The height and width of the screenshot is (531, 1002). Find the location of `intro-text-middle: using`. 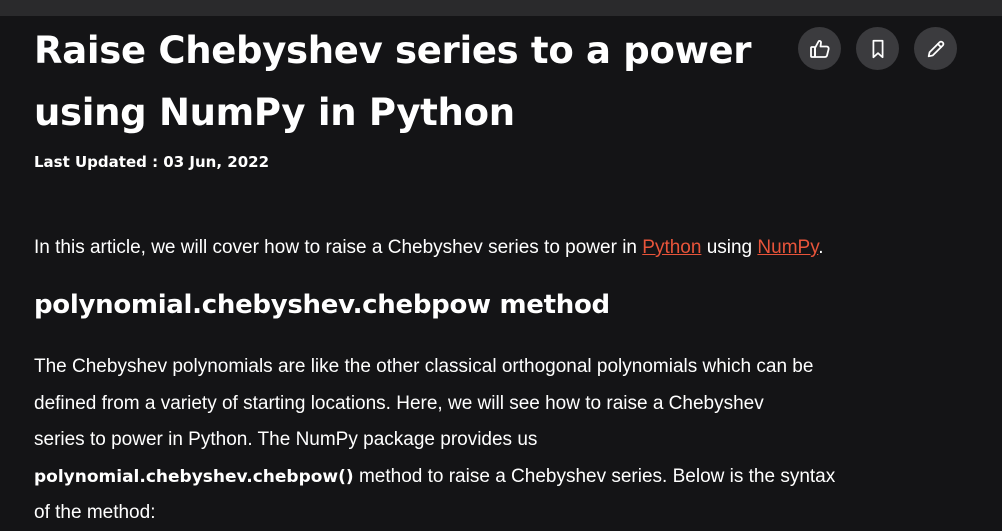

intro-text-middle: using is located at coordinates (729, 247).